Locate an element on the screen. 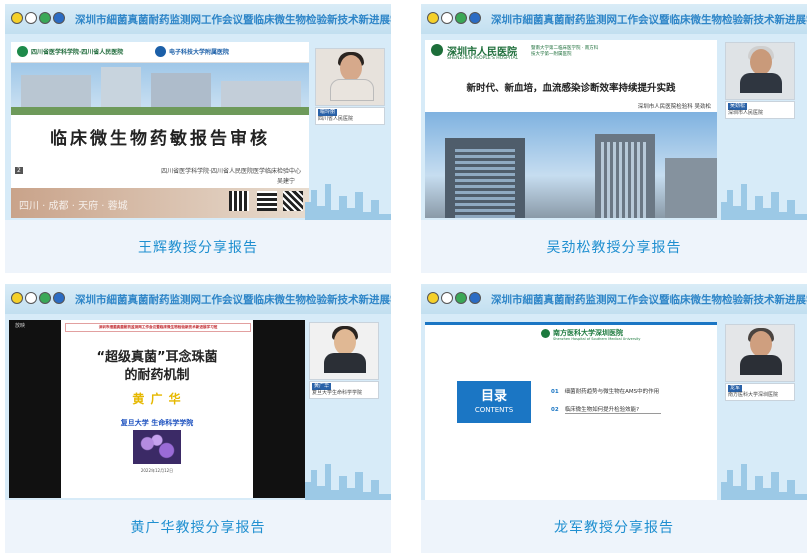 The height and width of the screenshot is (553, 812). hospital-building-image is located at coordinates (160, 89).